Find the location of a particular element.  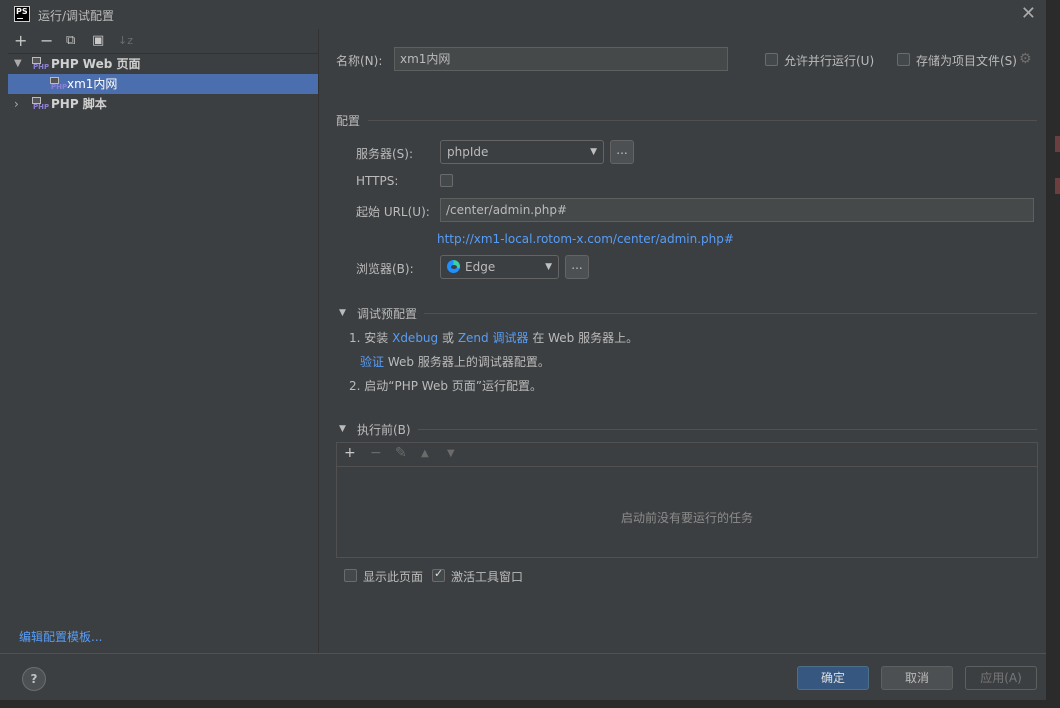

tree-group-label: PHP Web 页面 is located at coordinates (96, 64).